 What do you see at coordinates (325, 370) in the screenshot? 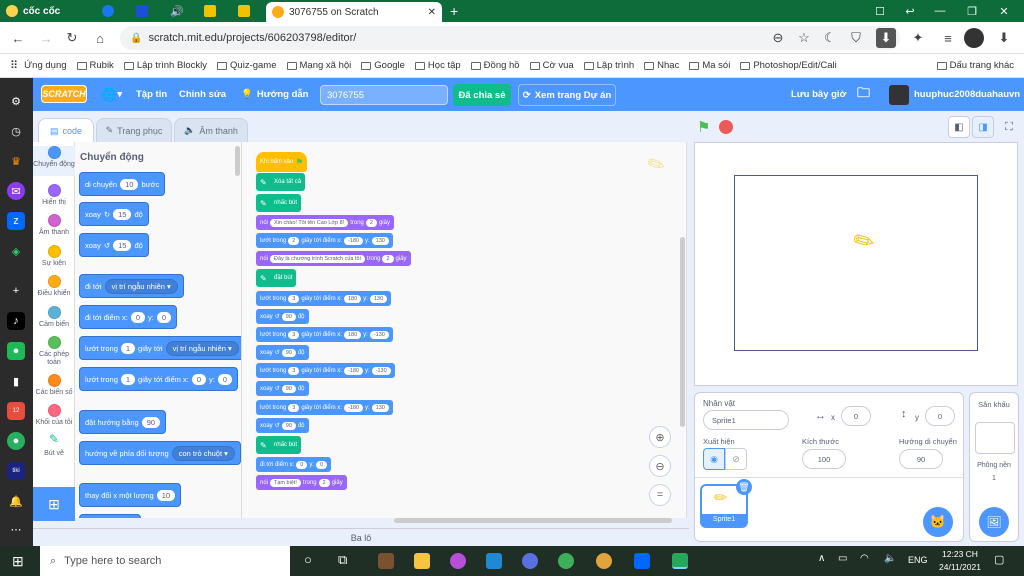
I see `glide-xy-block: lướt trong 3 giây tới điểm x: -180 y: -130` at bounding box center [325, 370].